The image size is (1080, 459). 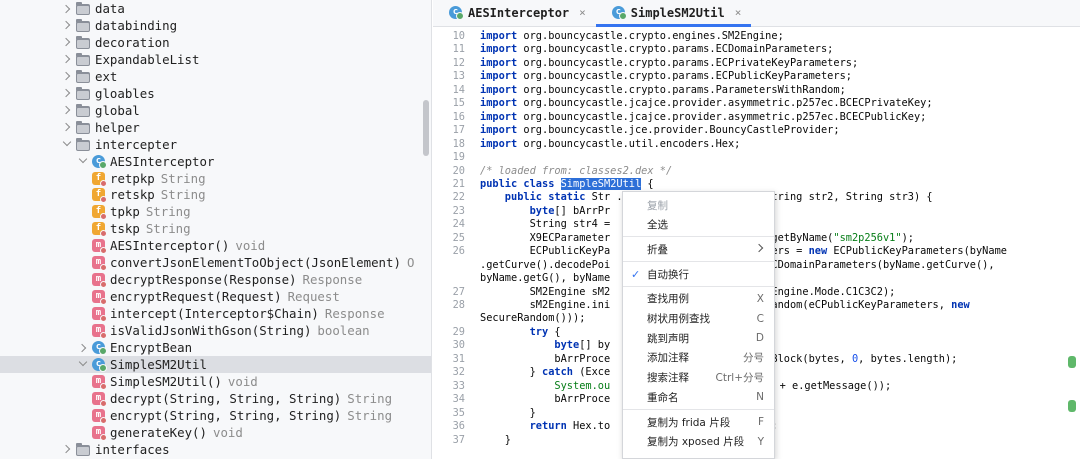 I want to click on code-token: public static, so click(x=536, y=197).